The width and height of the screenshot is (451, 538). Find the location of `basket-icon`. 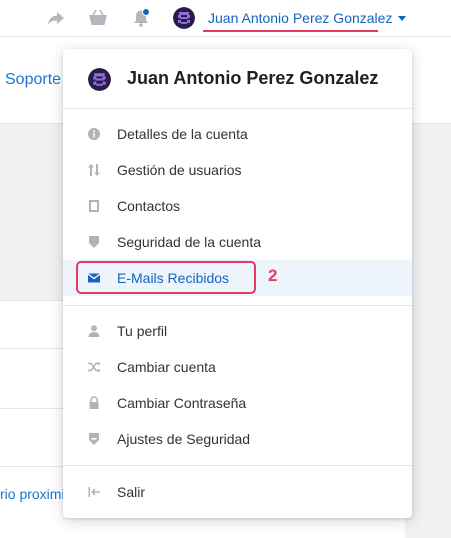

basket-icon is located at coordinates (98, 18).